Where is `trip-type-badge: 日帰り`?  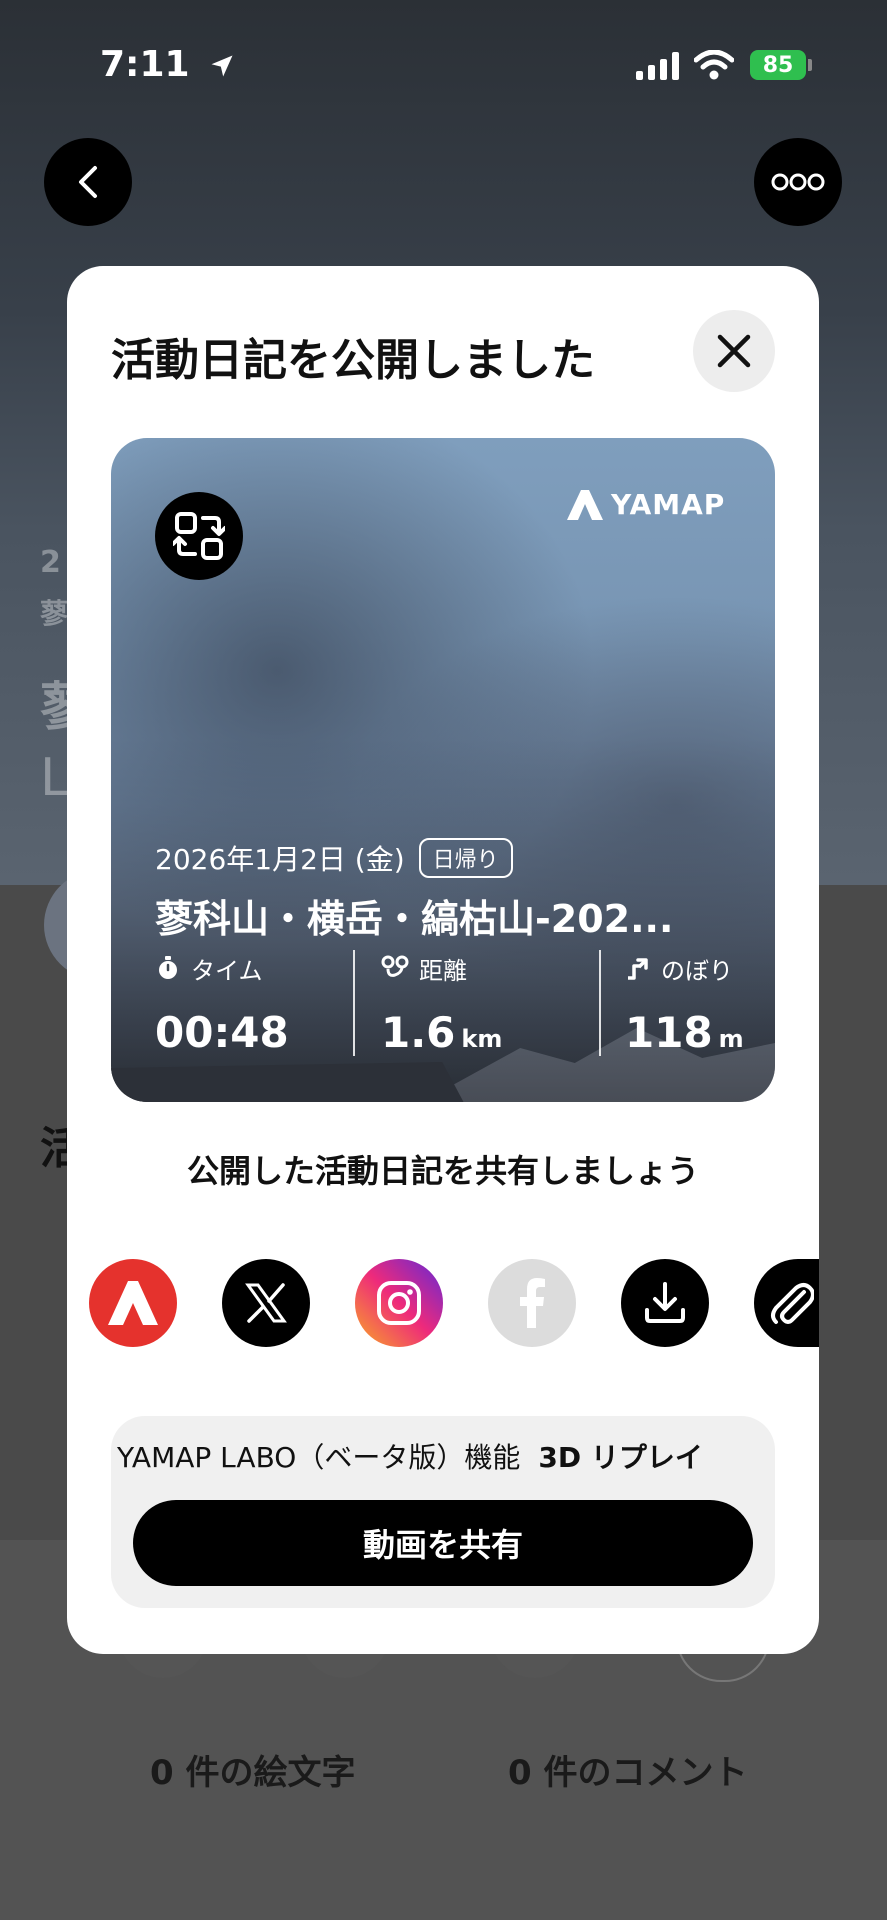 trip-type-badge: 日帰り is located at coordinates (465, 858).